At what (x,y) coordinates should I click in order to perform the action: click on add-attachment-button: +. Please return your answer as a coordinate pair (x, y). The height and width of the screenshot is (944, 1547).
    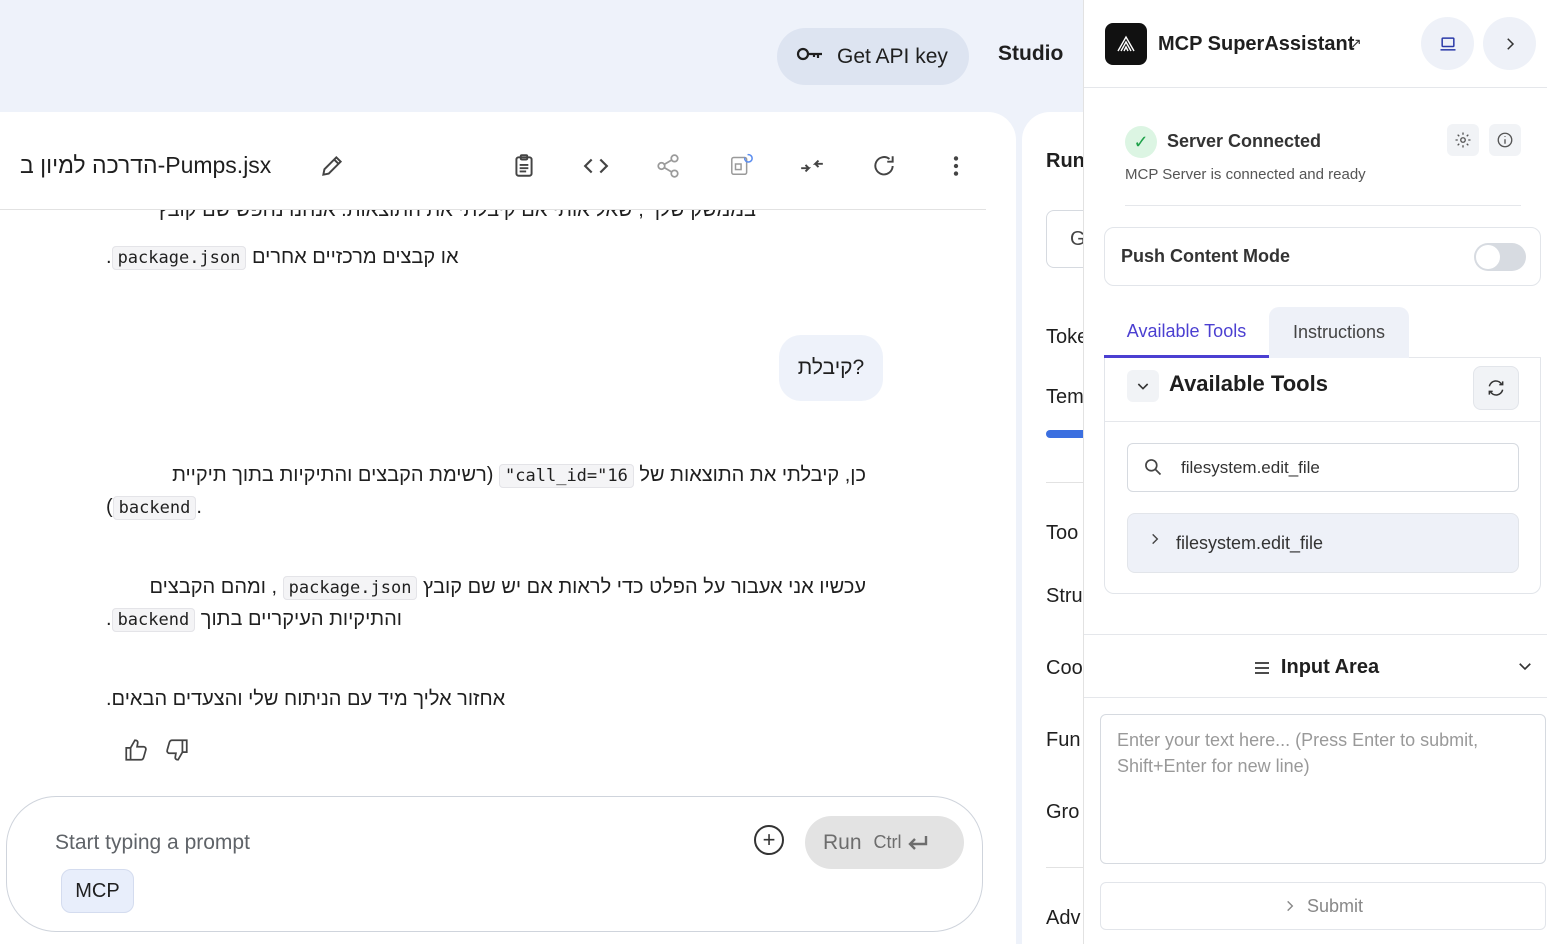
    Looking at the image, I should click on (769, 840).